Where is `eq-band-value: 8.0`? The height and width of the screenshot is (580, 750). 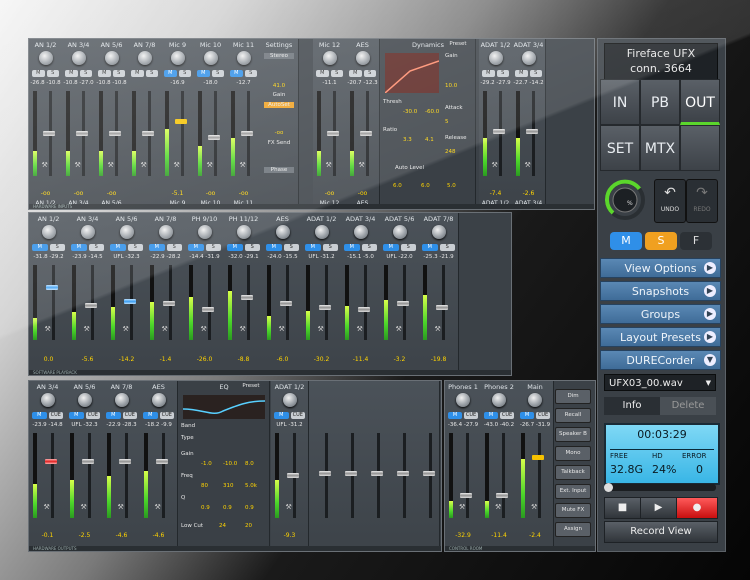 eq-band-value: 8.0 is located at coordinates (249, 464).